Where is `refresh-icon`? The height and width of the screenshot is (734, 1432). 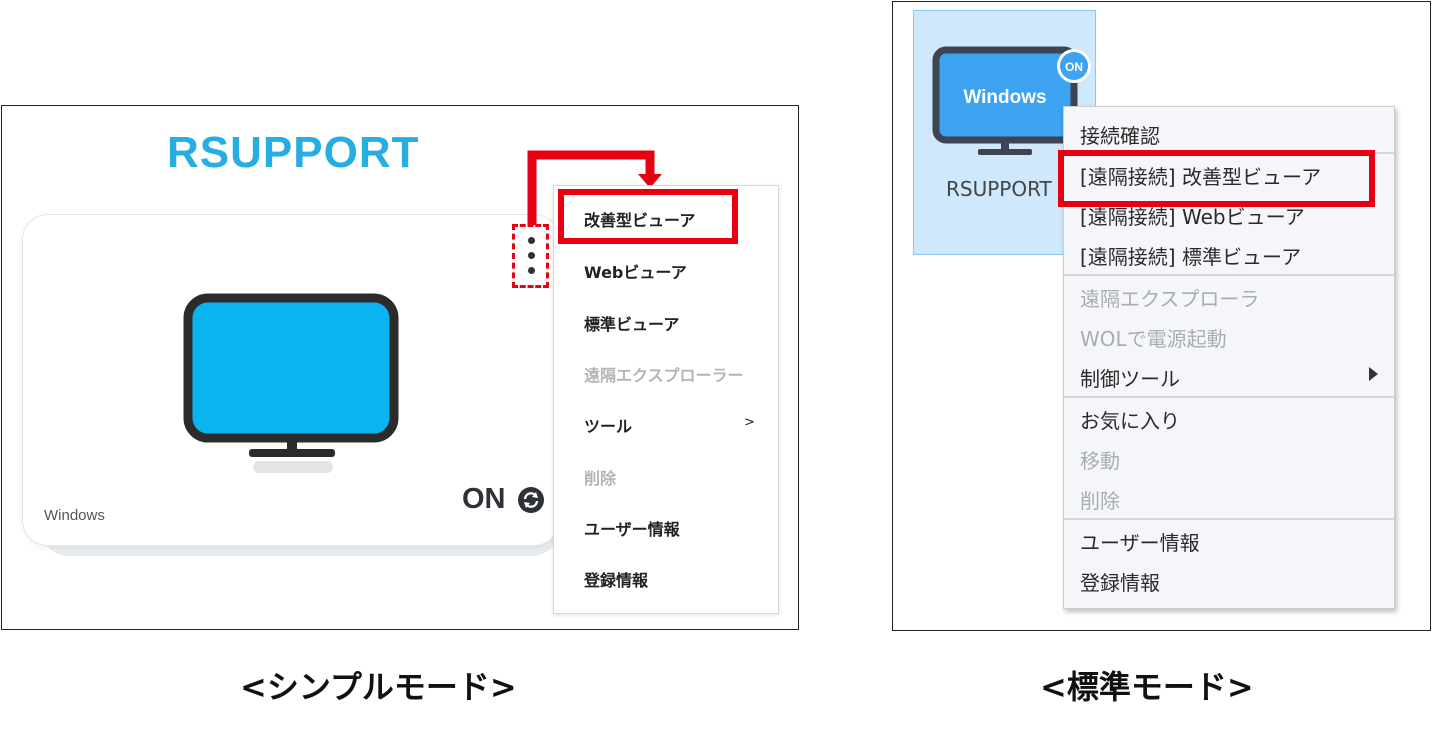
refresh-icon is located at coordinates (531, 500).